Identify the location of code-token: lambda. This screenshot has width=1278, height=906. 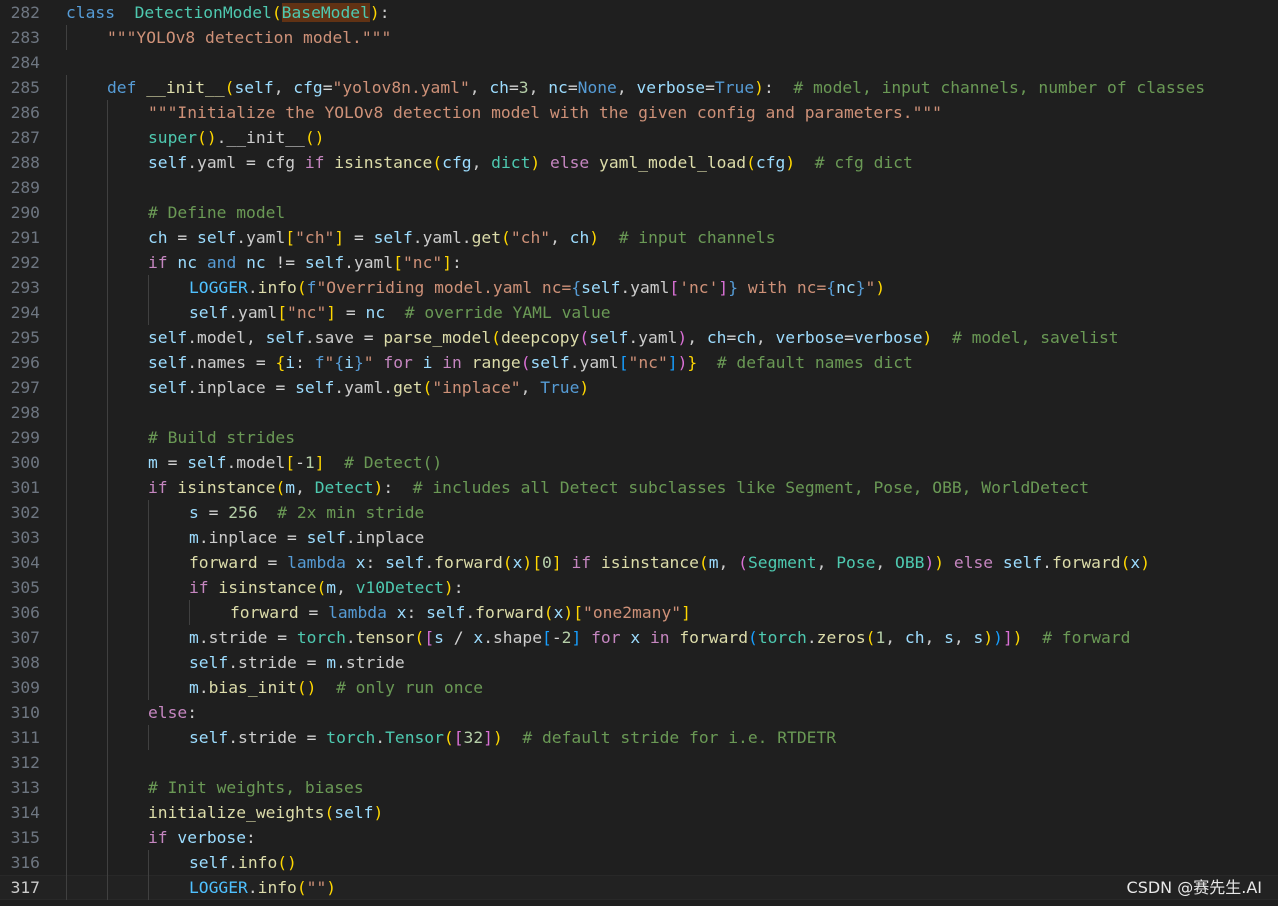
(357, 612).